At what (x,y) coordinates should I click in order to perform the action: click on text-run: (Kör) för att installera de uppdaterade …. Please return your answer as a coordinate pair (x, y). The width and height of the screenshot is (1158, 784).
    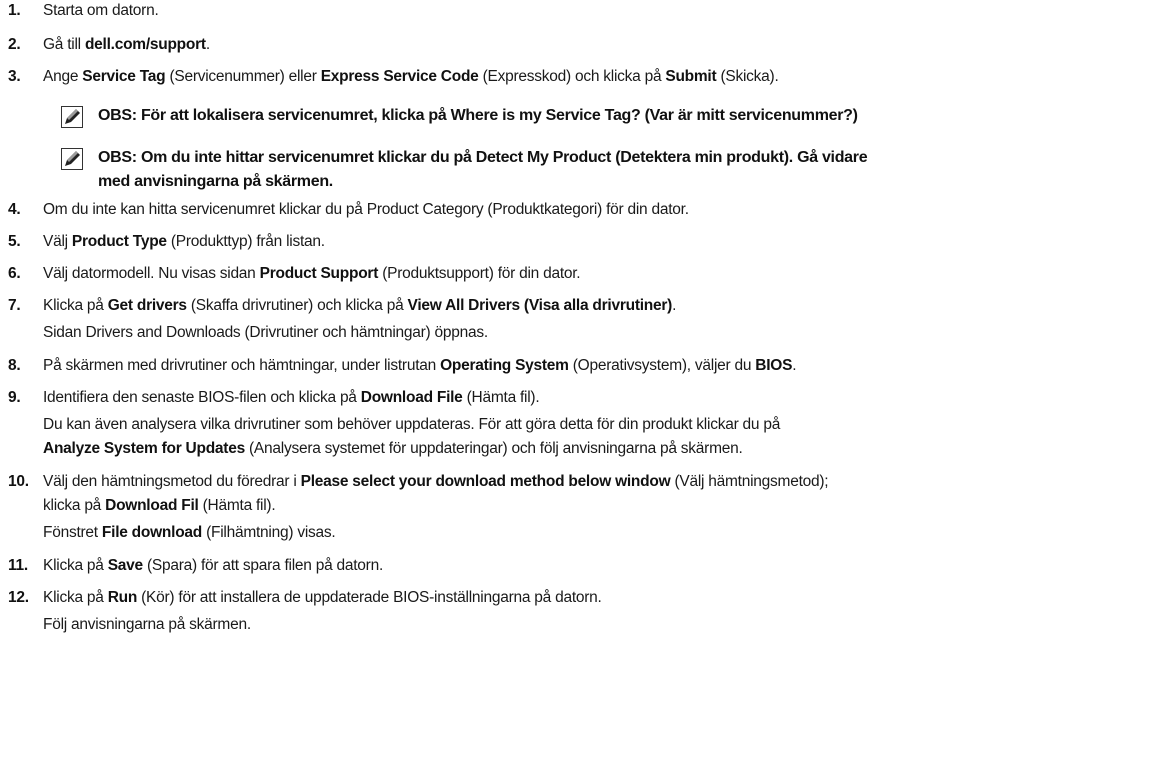
    Looking at the image, I should click on (369, 597).